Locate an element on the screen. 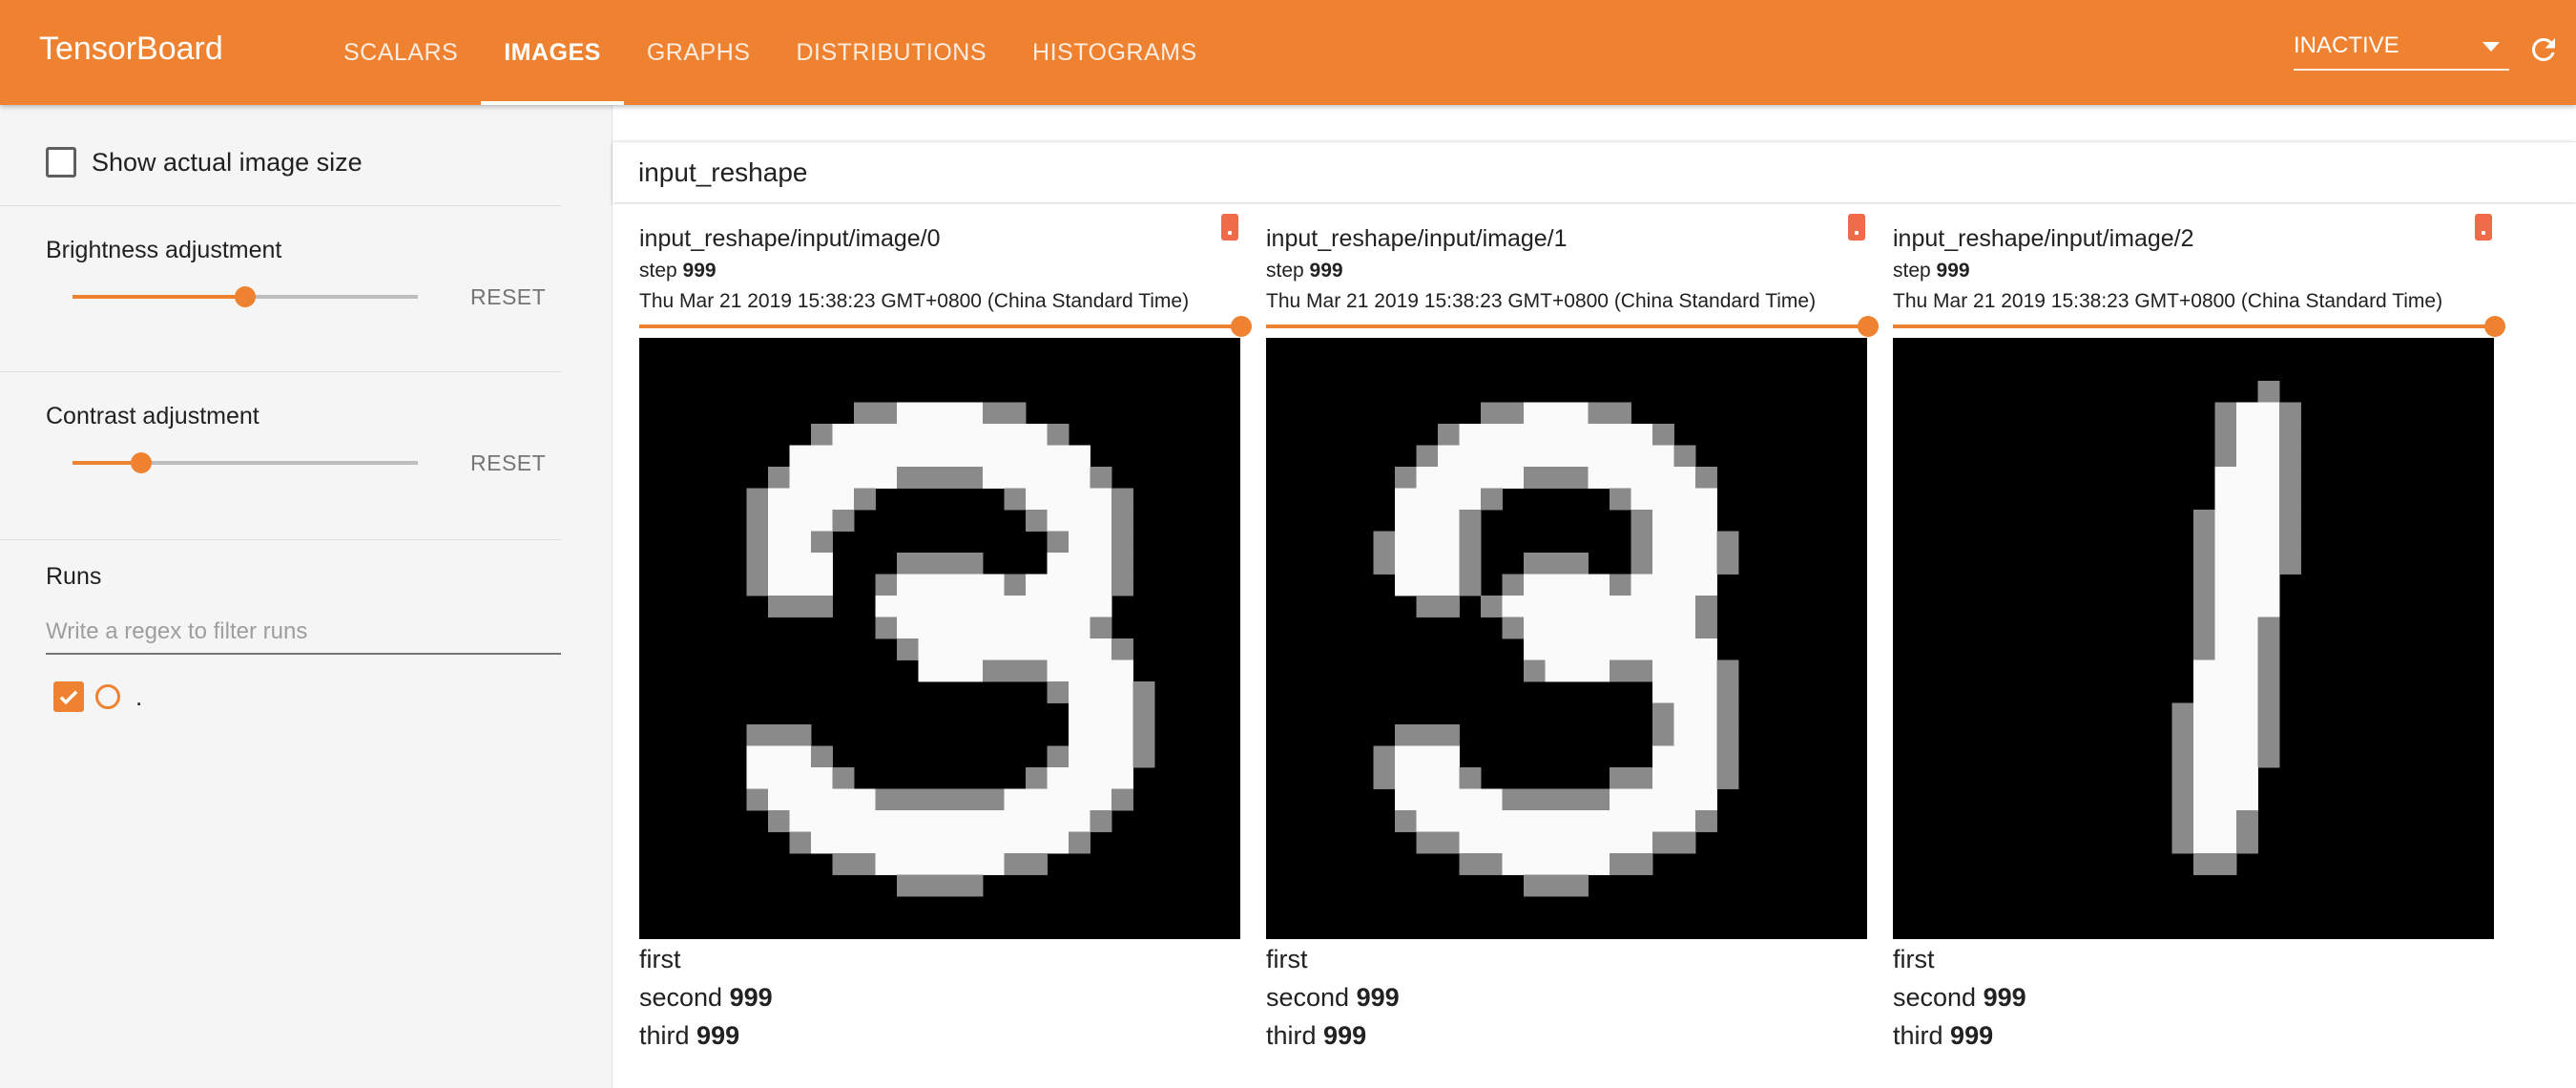 The height and width of the screenshot is (1088, 2576). show-actual-size-checkbox: Show actual image size is located at coordinates (204, 162).